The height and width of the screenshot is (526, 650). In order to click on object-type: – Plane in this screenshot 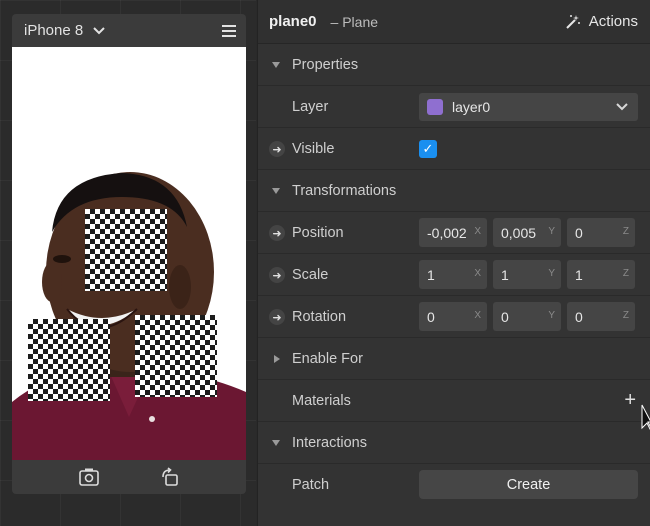, I will do `click(354, 21)`.